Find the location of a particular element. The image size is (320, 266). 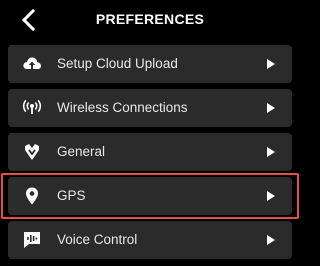

menu-item-general: General is located at coordinates (150, 152).